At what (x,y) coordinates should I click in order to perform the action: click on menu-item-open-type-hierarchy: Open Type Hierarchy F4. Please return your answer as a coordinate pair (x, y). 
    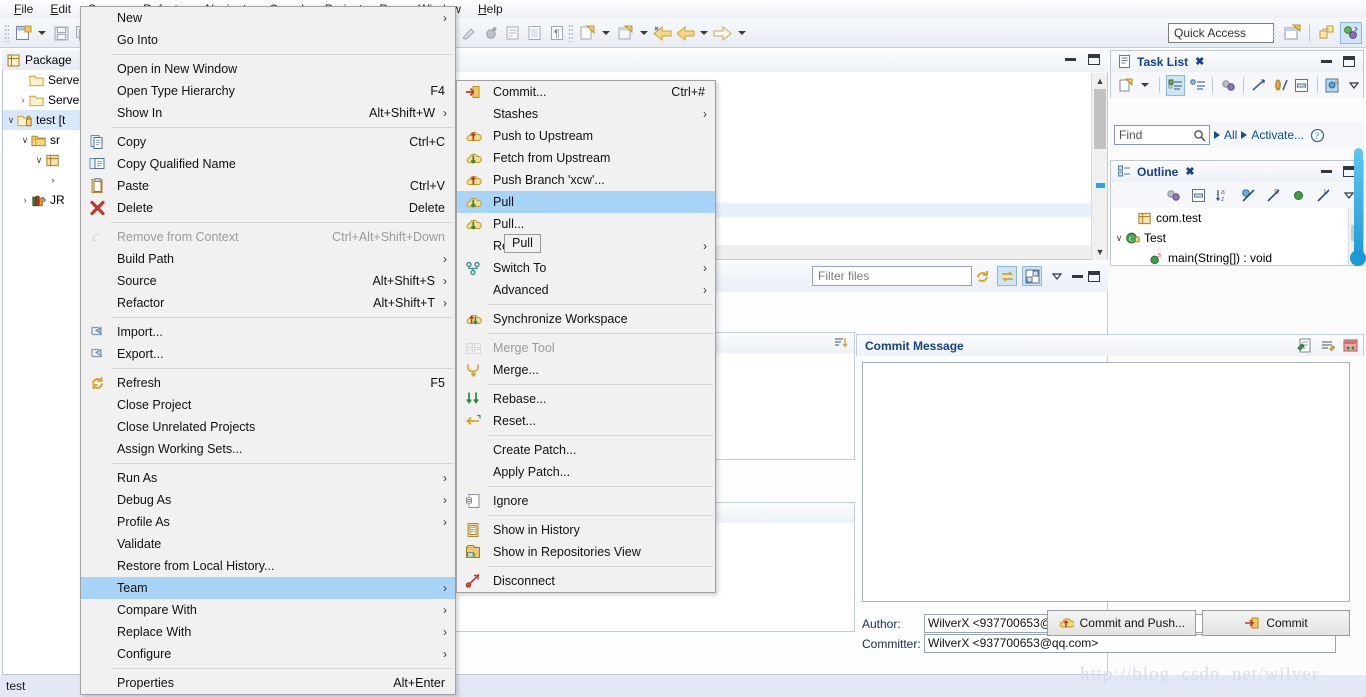
    Looking at the image, I should click on (268, 91).